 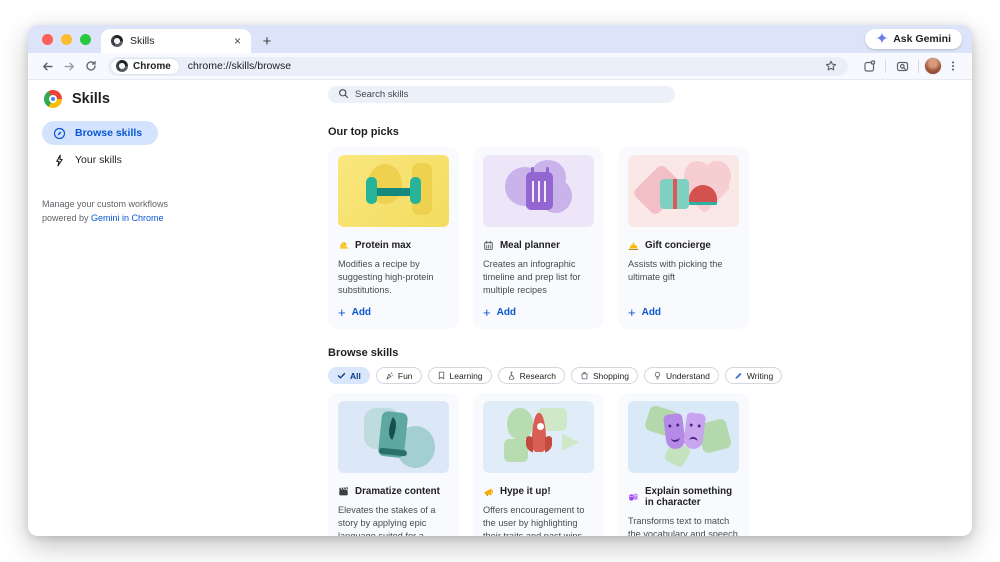 What do you see at coordinates (882, 39) in the screenshot?
I see `gemini-sparkle-icon` at bounding box center [882, 39].